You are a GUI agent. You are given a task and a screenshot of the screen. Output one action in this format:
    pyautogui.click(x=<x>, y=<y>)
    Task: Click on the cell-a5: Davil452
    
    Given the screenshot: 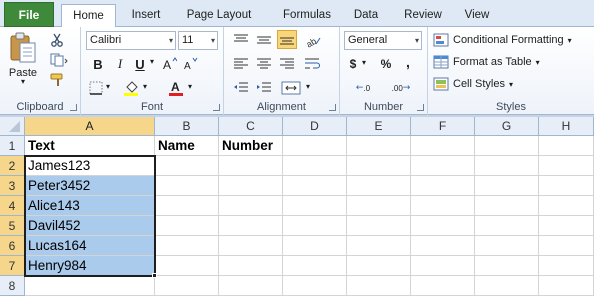 What is the action you would take?
    pyautogui.click(x=90, y=226)
    